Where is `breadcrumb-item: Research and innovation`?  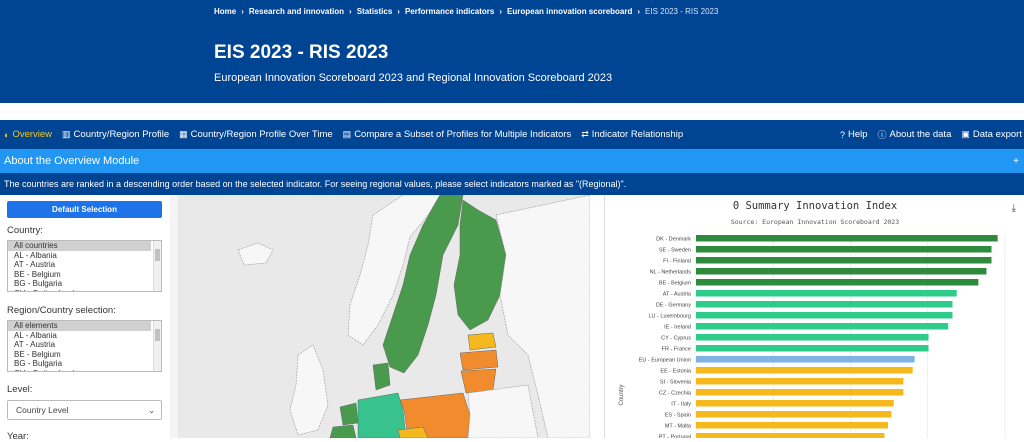
breadcrumb-item: Research and innovation is located at coordinates (296, 11).